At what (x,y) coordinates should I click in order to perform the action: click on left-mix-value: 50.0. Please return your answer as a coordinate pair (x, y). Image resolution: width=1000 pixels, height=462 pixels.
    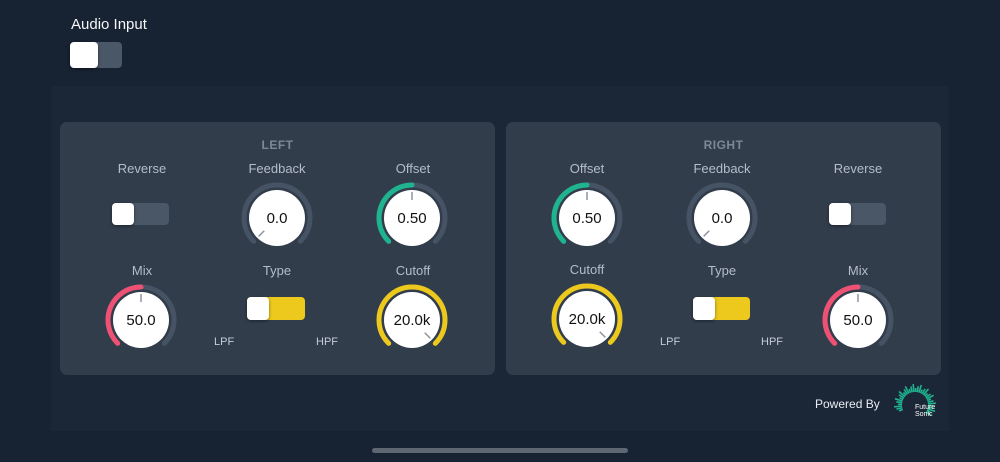
    Looking at the image, I should click on (141, 320).